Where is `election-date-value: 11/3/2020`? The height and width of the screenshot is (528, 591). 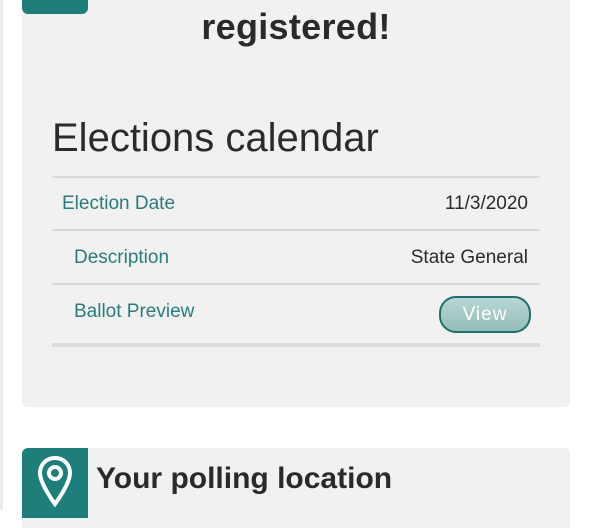 election-date-value: 11/3/2020 is located at coordinates (486, 203).